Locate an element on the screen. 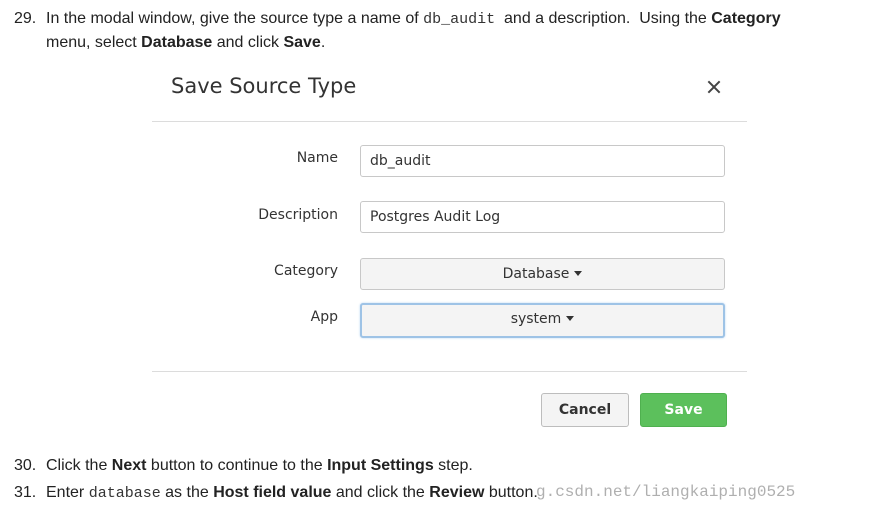  step-text: button. is located at coordinates (511, 492).